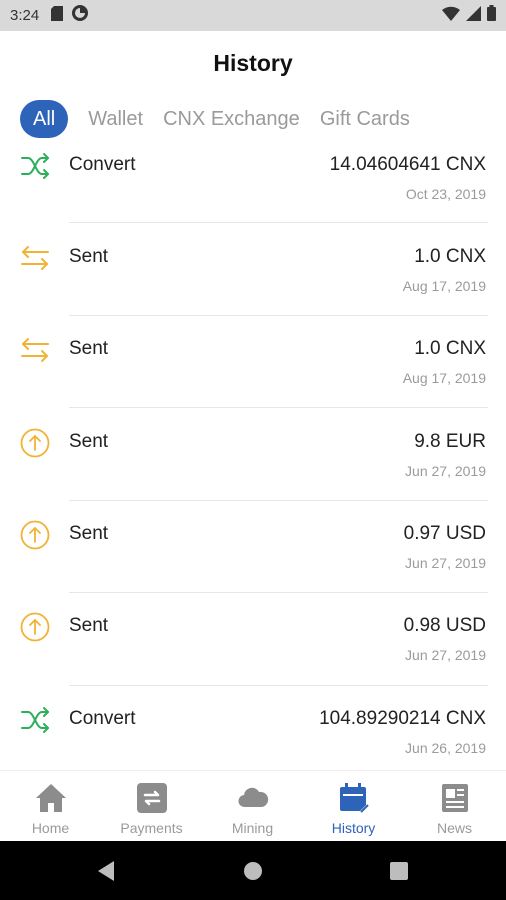 The width and height of the screenshot is (506, 900). What do you see at coordinates (444, 625) in the screenshot?
I see `transaction-amount: 0.98 USD` at bounding box center [444, 625].